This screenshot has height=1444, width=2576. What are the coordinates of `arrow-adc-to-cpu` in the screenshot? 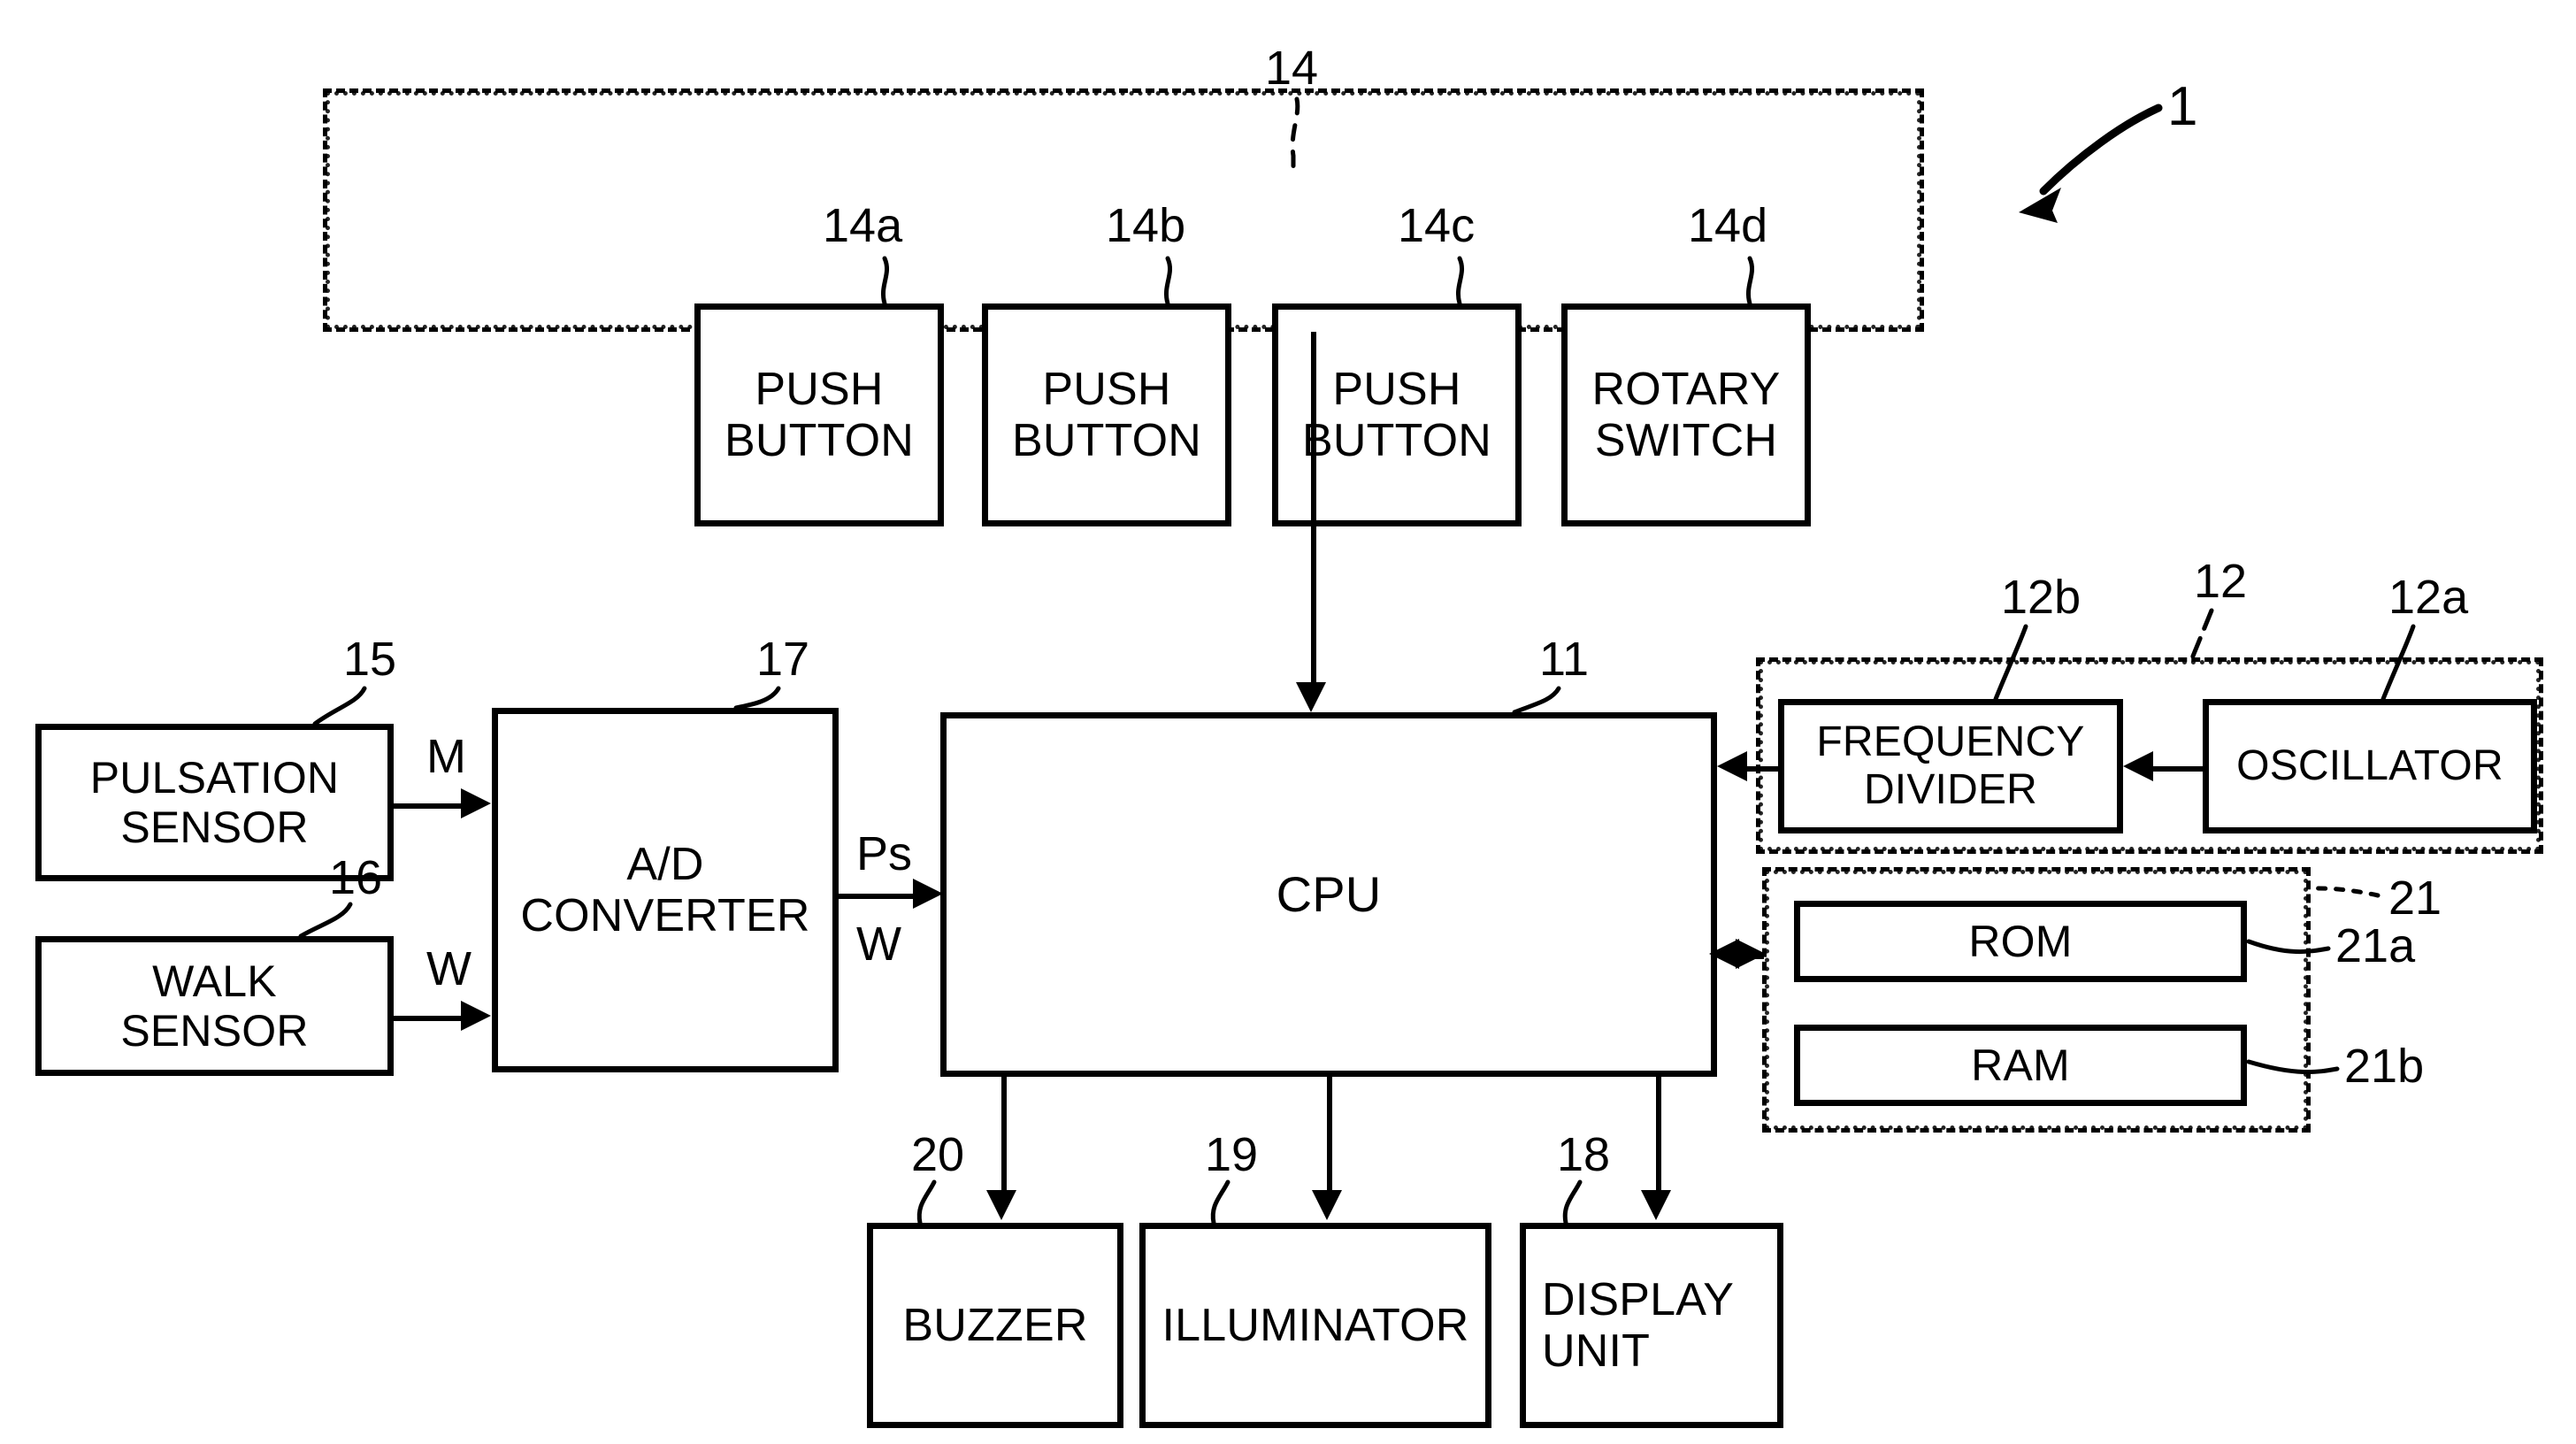 It's located at (928, 894).